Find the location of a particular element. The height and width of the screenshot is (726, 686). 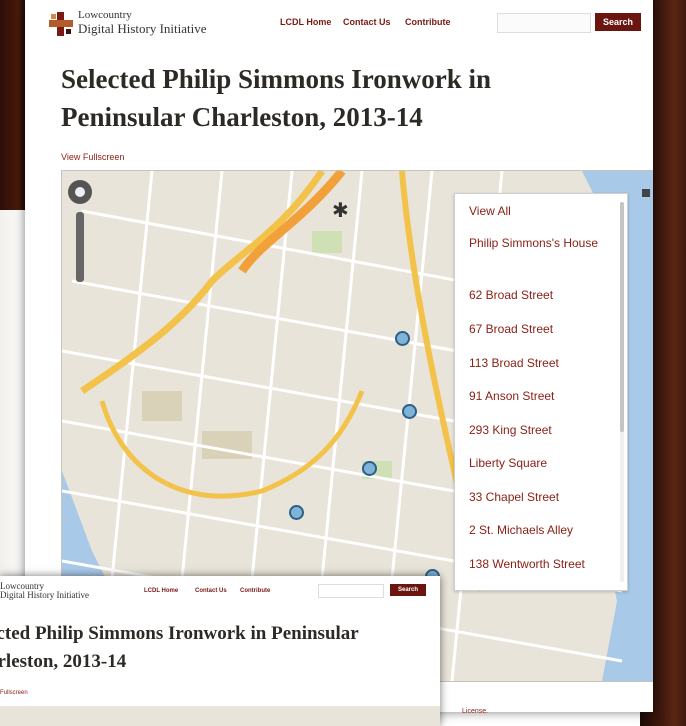

map-pan-control is located at coordinates (80, 230).